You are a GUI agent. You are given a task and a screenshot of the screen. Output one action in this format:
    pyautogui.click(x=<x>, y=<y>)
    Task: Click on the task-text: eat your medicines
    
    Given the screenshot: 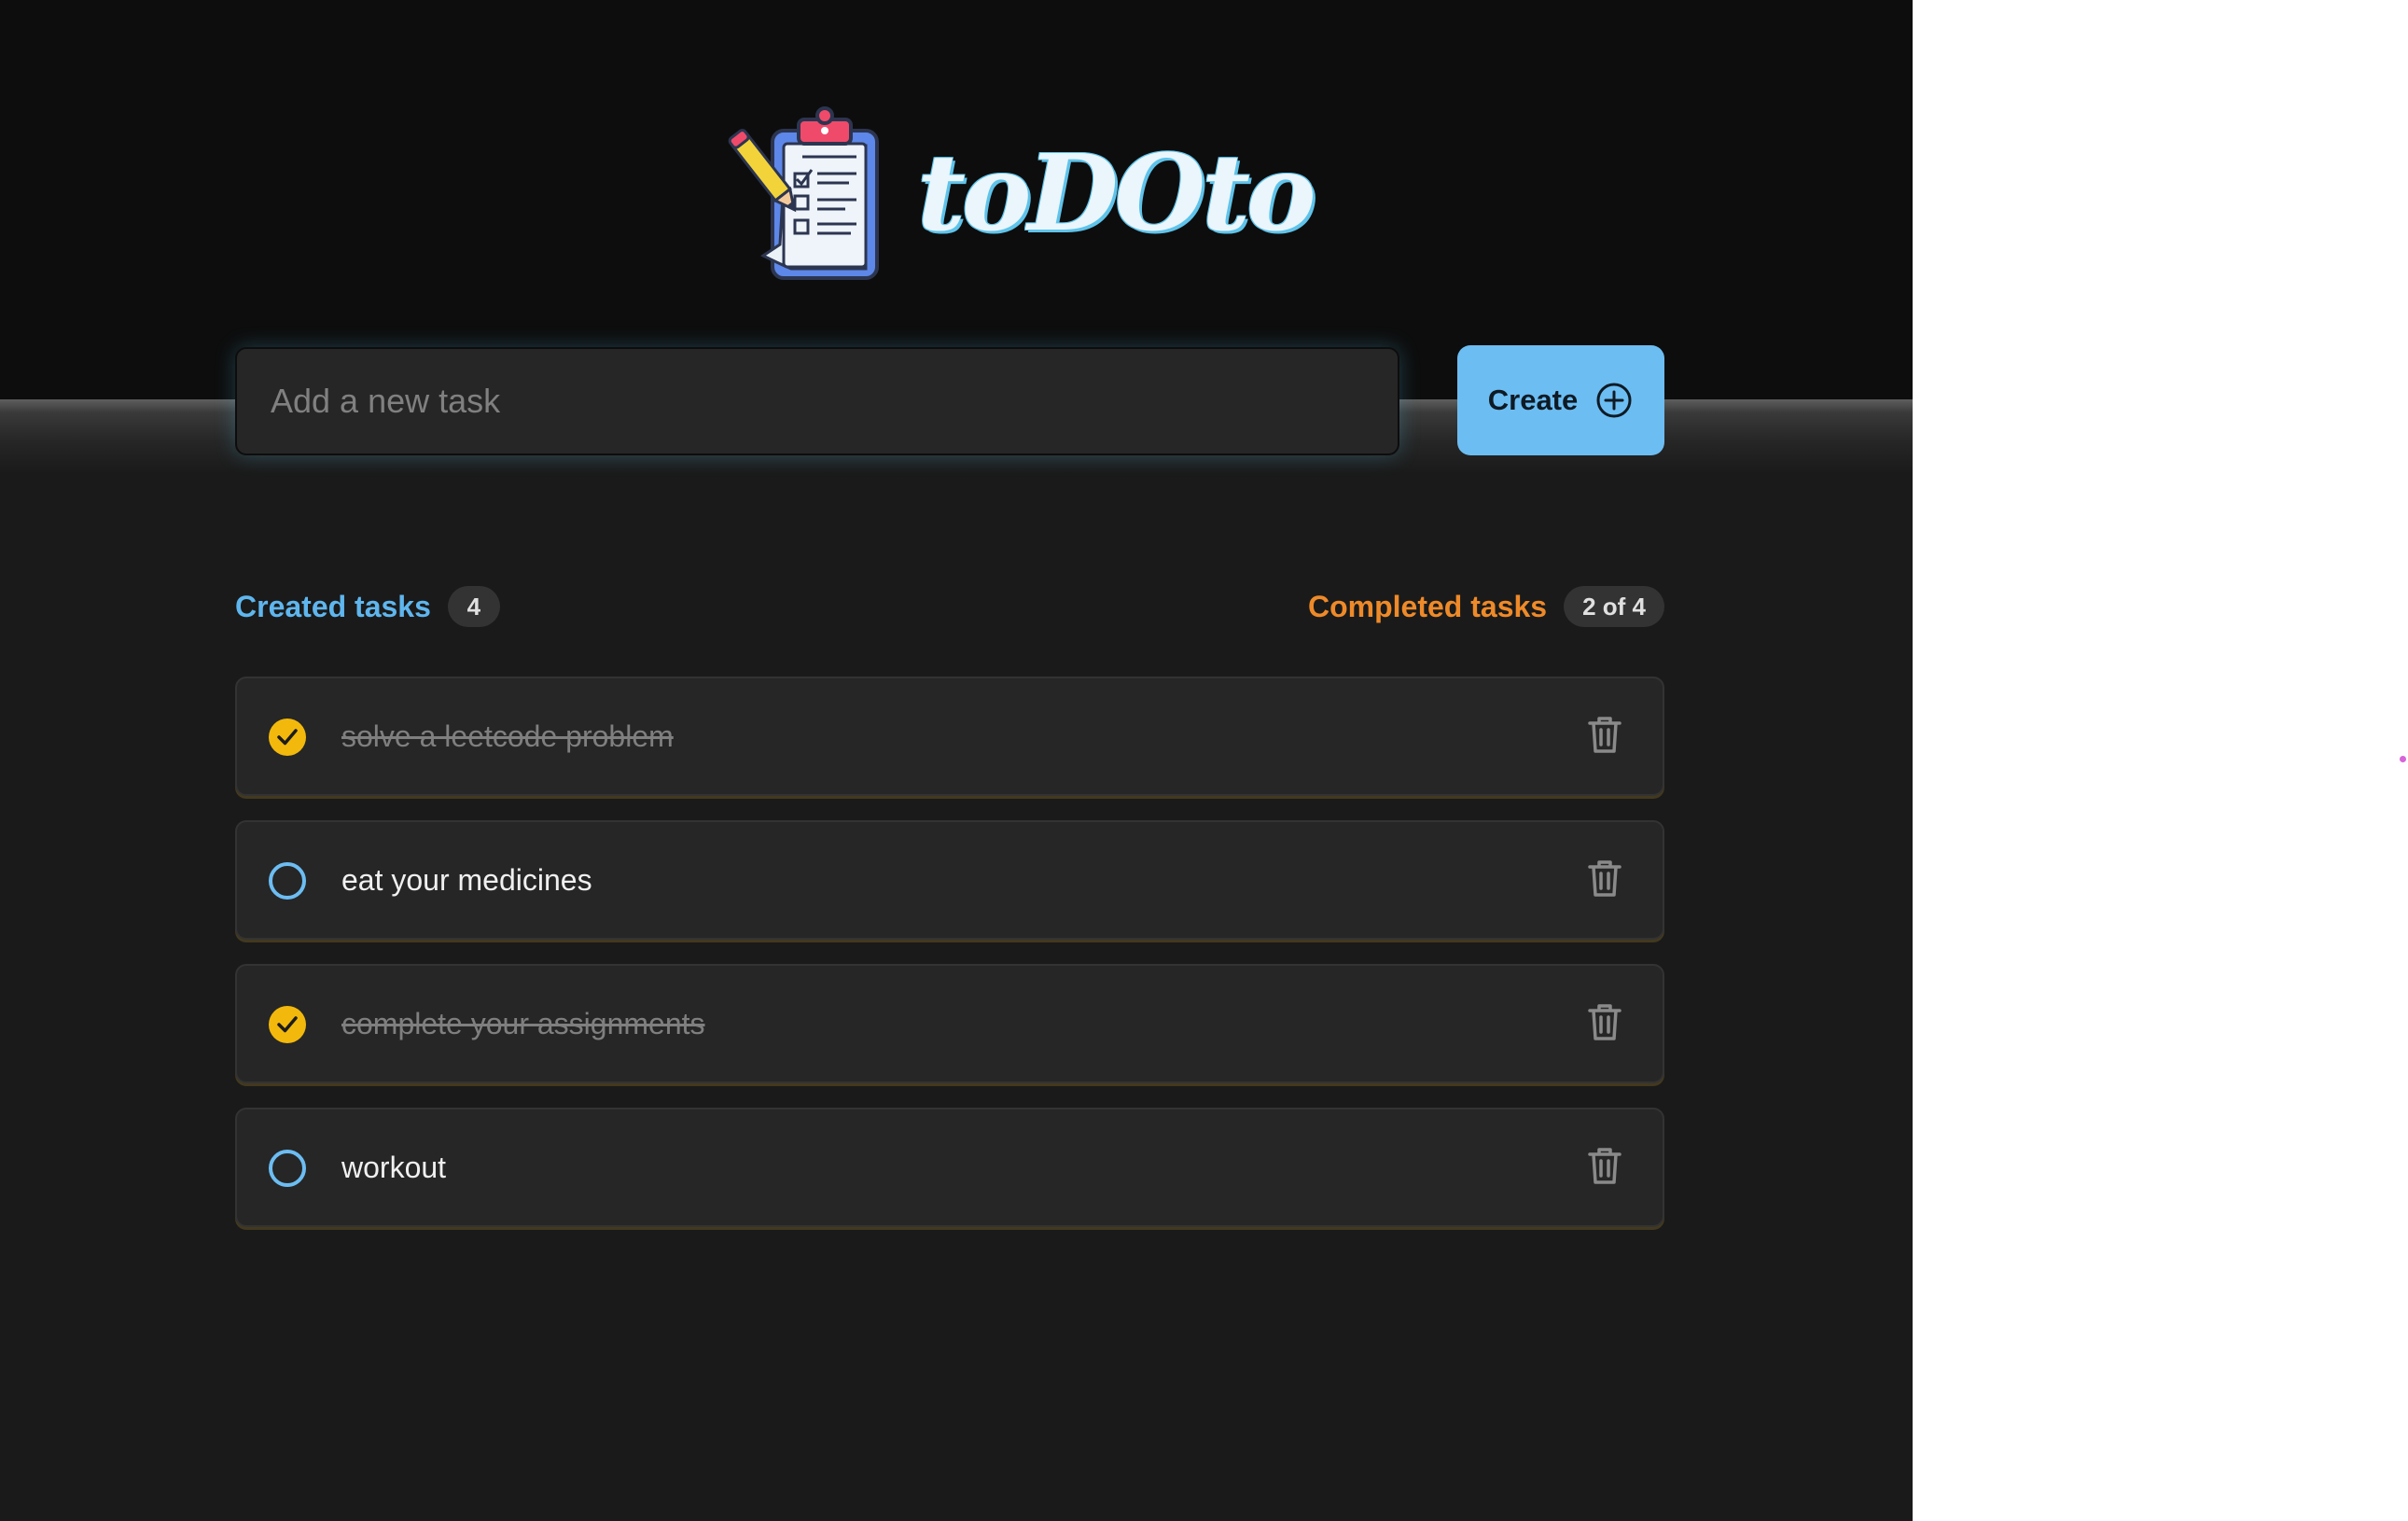 What is the action you would take?
    pyautogui.click(x=467, y=880)
    